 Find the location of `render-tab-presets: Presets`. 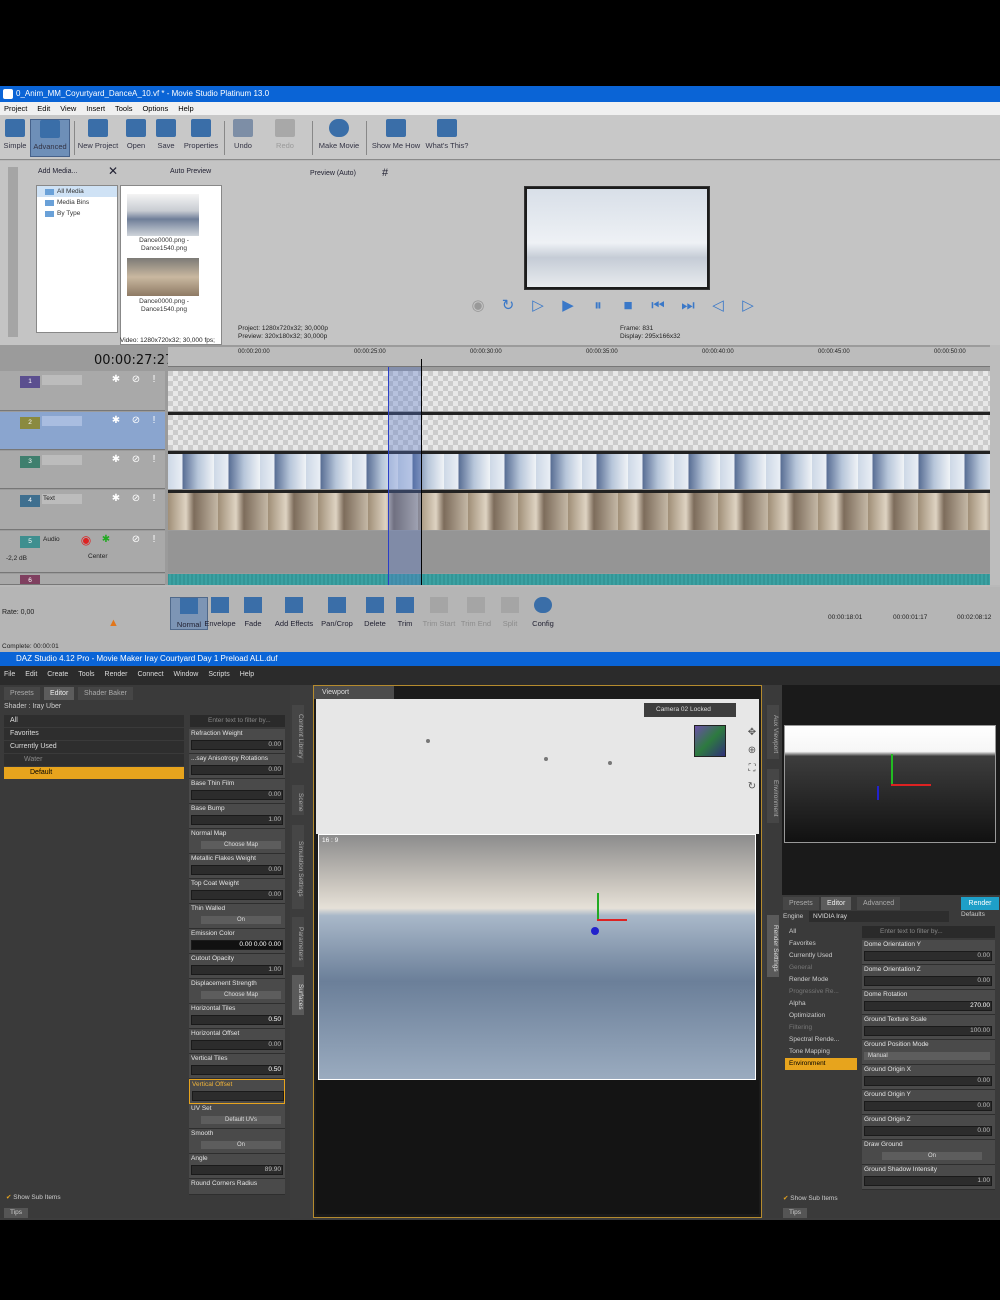

render-tab-presets: Presets is located at coordinates (801, 903).